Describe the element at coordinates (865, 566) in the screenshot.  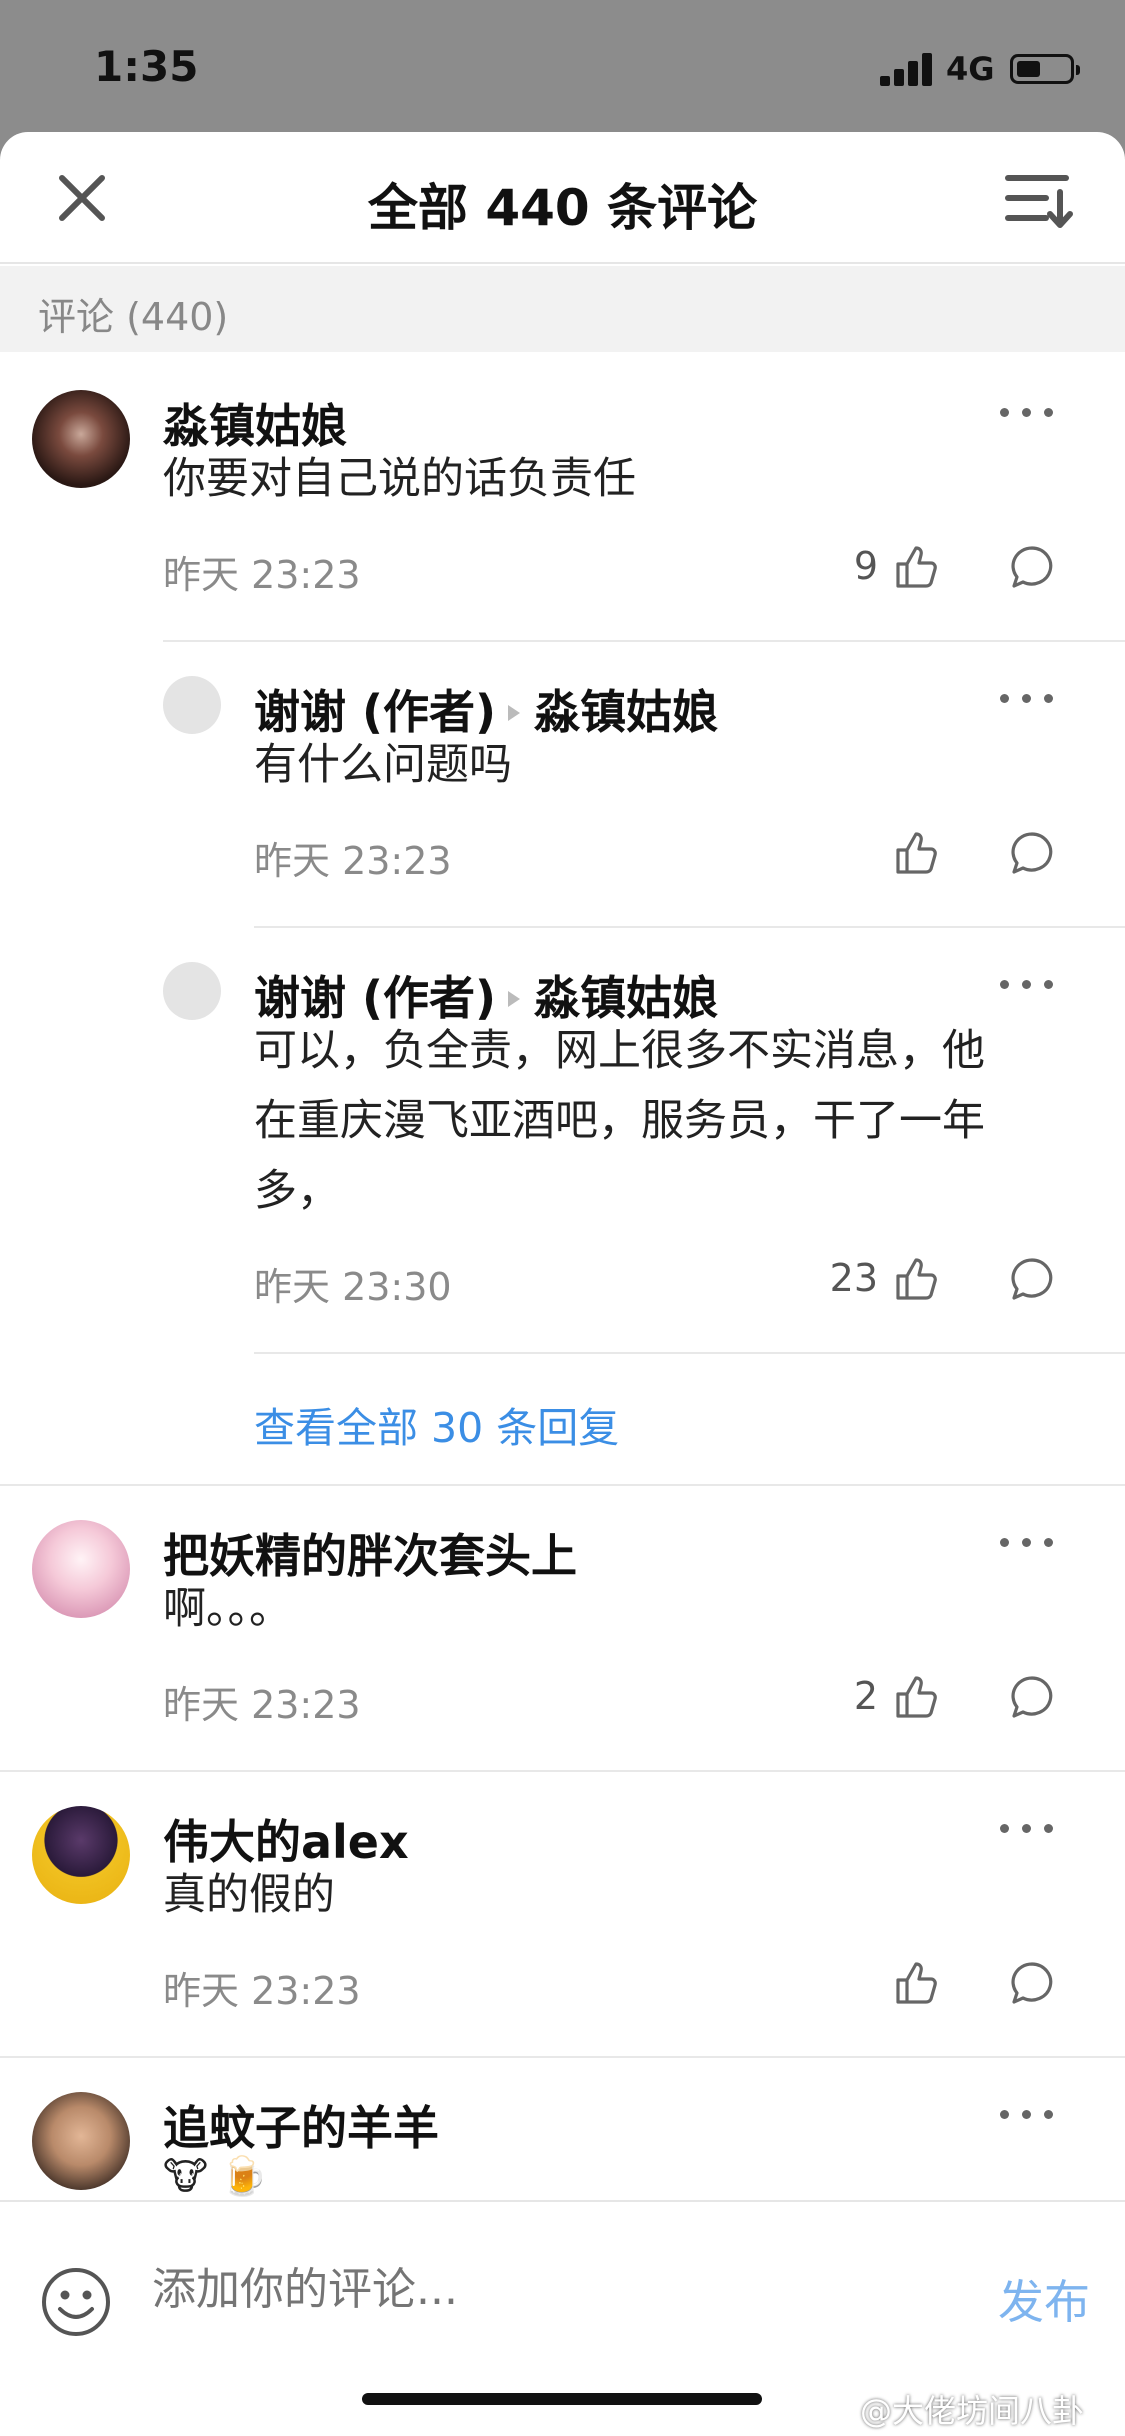
I see `like-count: 9` at that location.